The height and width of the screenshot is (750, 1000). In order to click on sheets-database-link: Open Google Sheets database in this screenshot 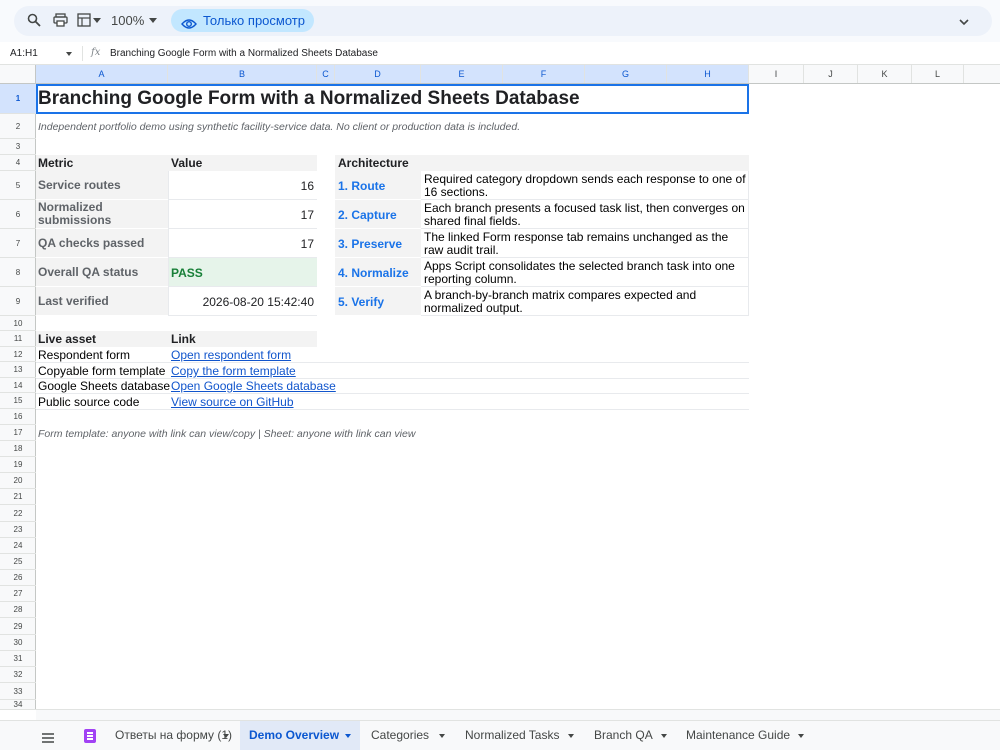, I will do `click(253, 386)`.